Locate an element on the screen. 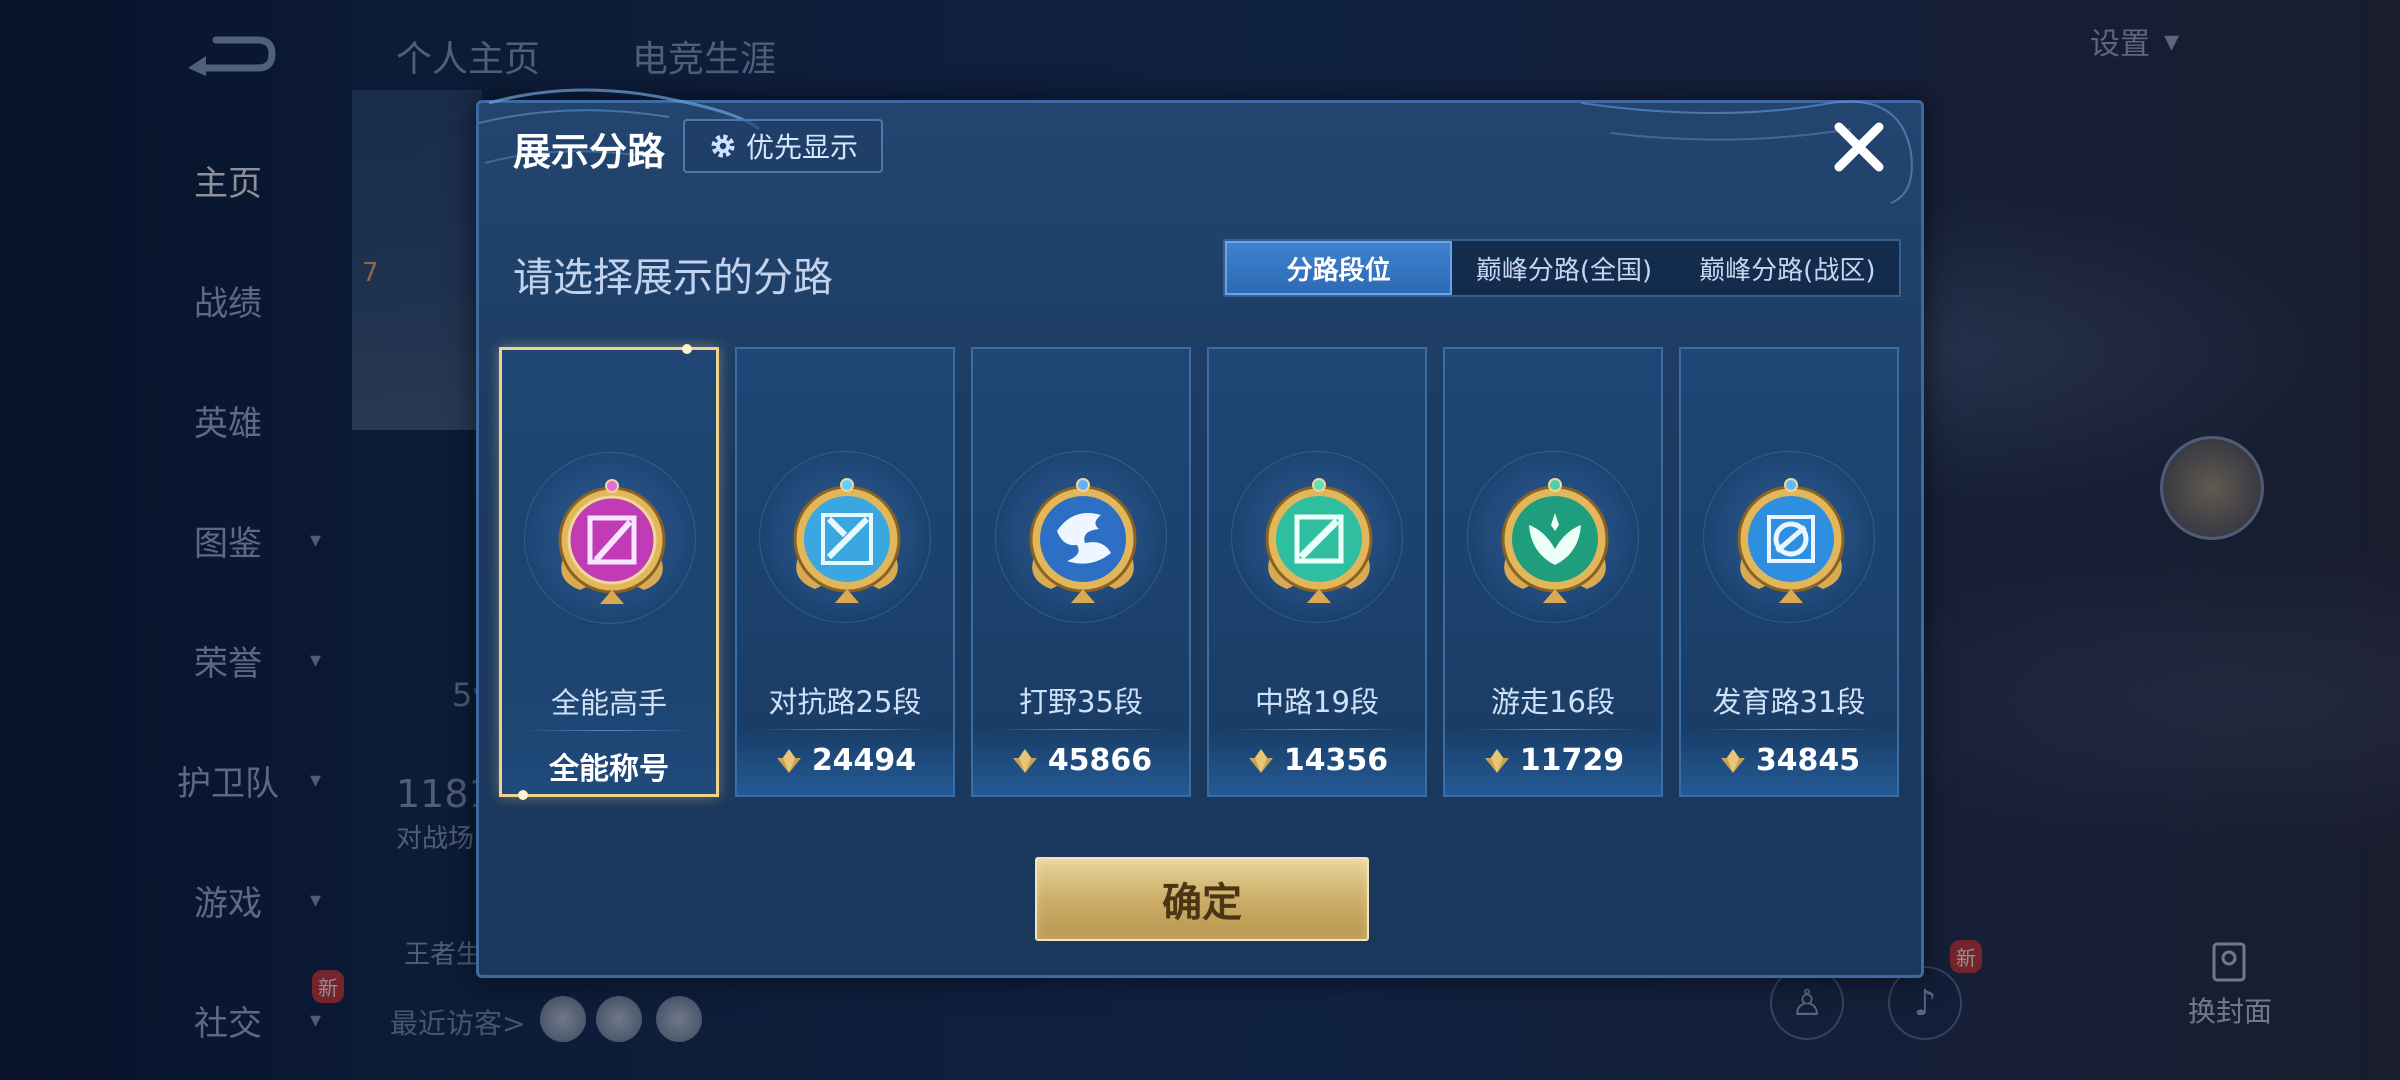 The image size is (2400, 1080). jungle-emblem-icon is located at coordinates (1083, 540).